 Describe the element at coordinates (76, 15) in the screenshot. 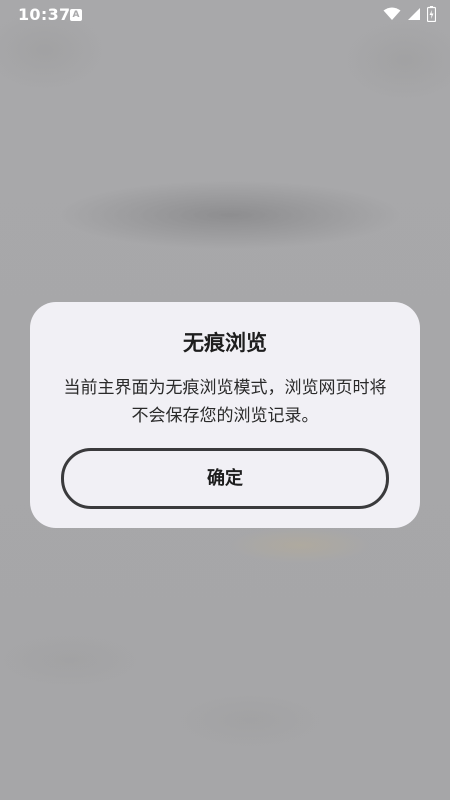

I see `a-icon: A` at that location.